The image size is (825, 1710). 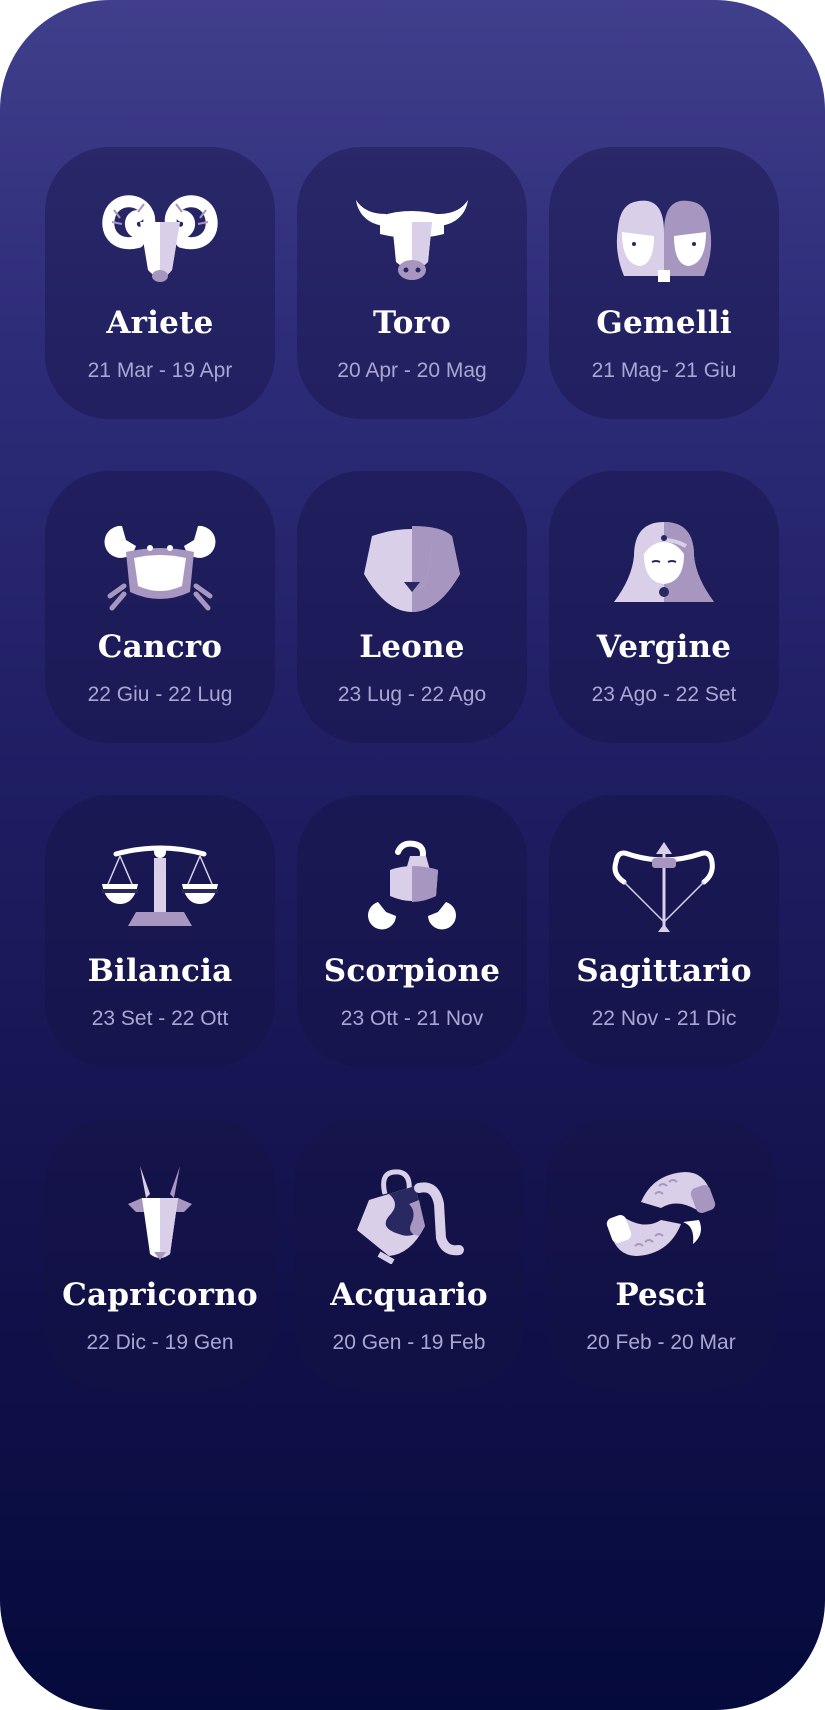 I want to click on sign-dates: 20 Gen - 19 Feb, so click(x=409, y=1342).